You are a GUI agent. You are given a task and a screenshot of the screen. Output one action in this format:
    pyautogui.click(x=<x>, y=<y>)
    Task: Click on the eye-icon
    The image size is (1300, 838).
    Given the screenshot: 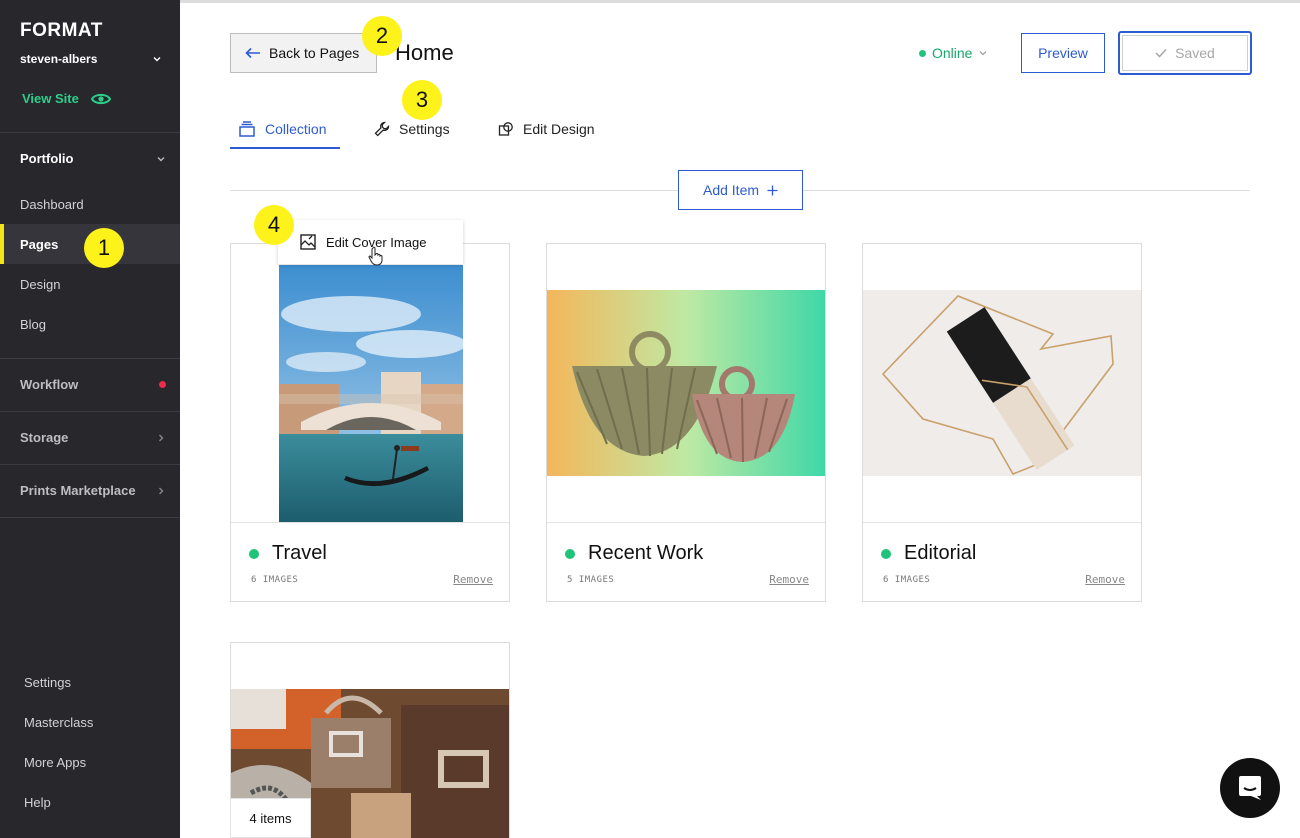 What is the action you would take?
    pyautogui.click(x=100, y=98)
    